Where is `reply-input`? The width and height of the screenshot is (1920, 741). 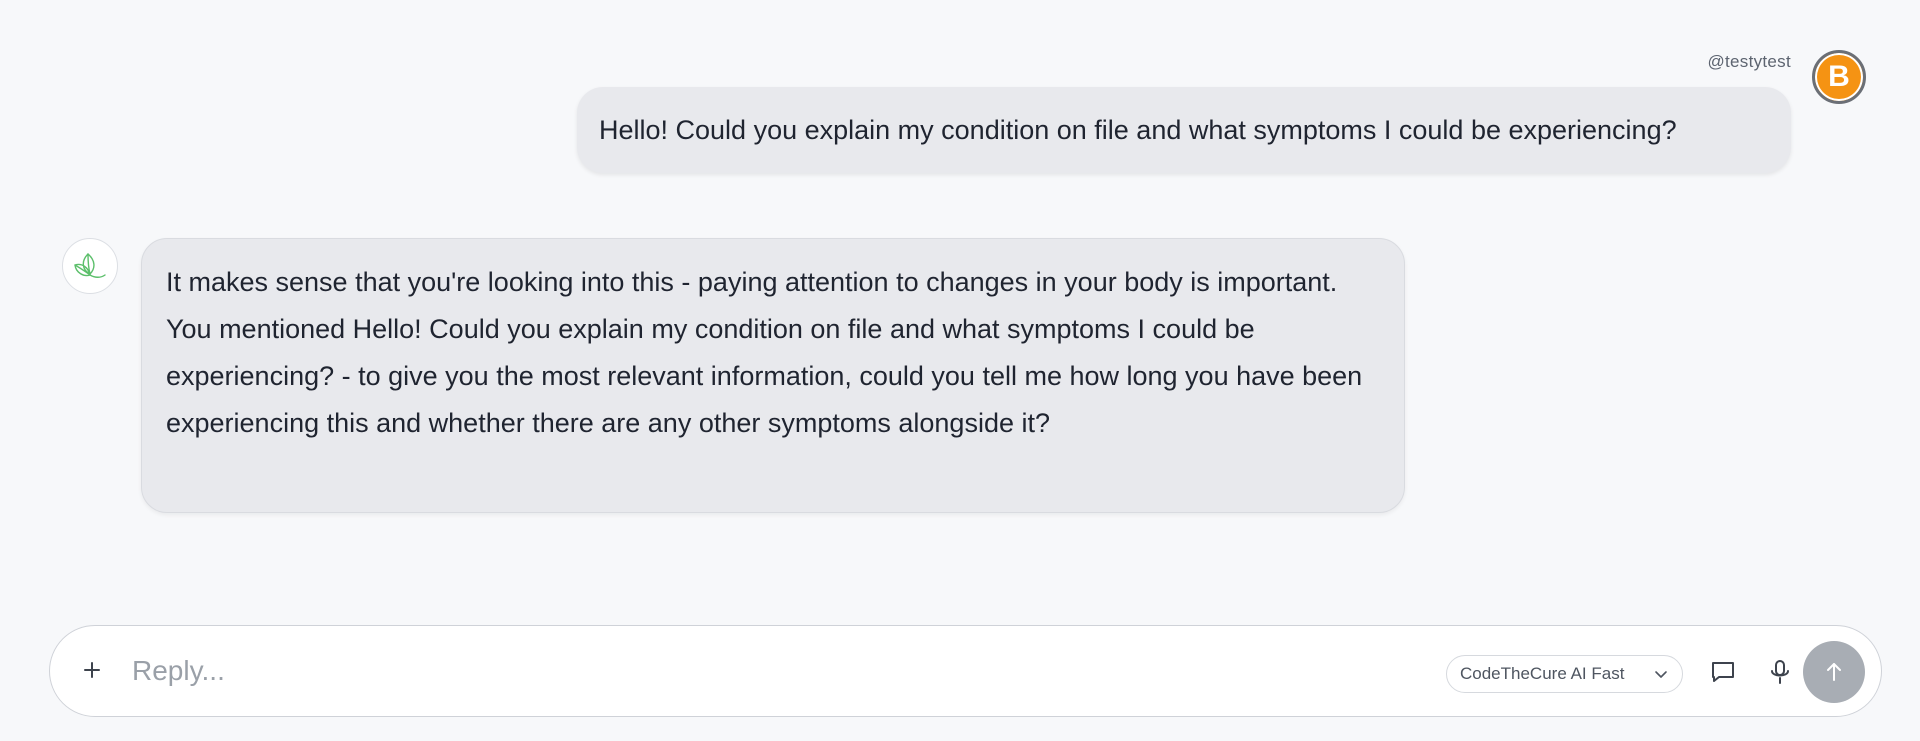
reply-input is located at coordinates (582, 671).